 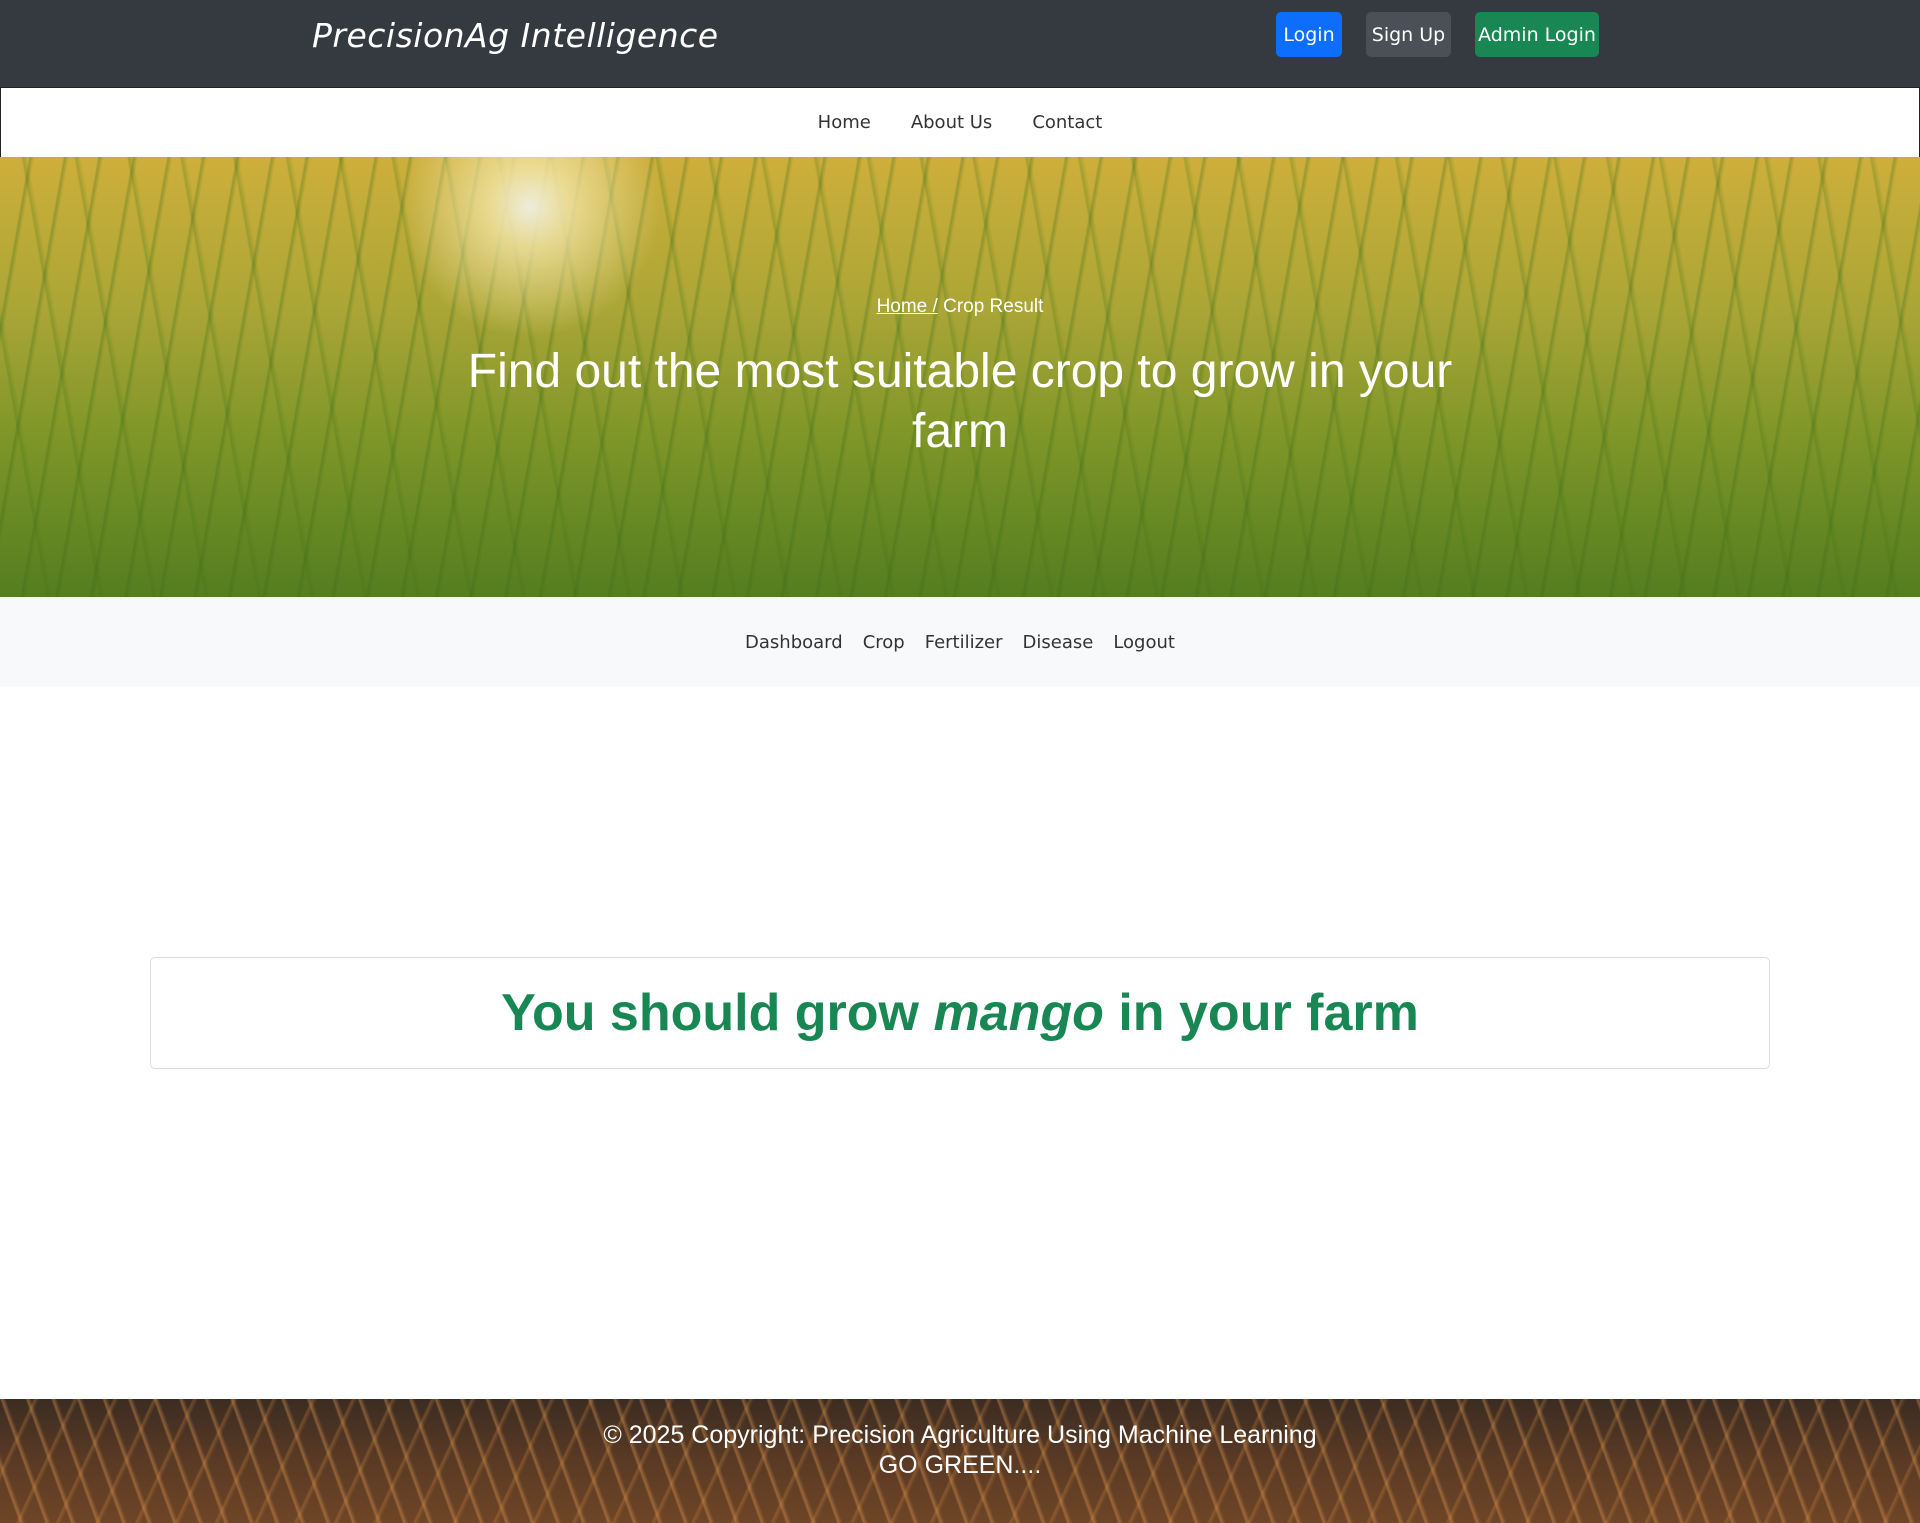 I want to click on result-crop: mango, so click(x=1018, y=1013).